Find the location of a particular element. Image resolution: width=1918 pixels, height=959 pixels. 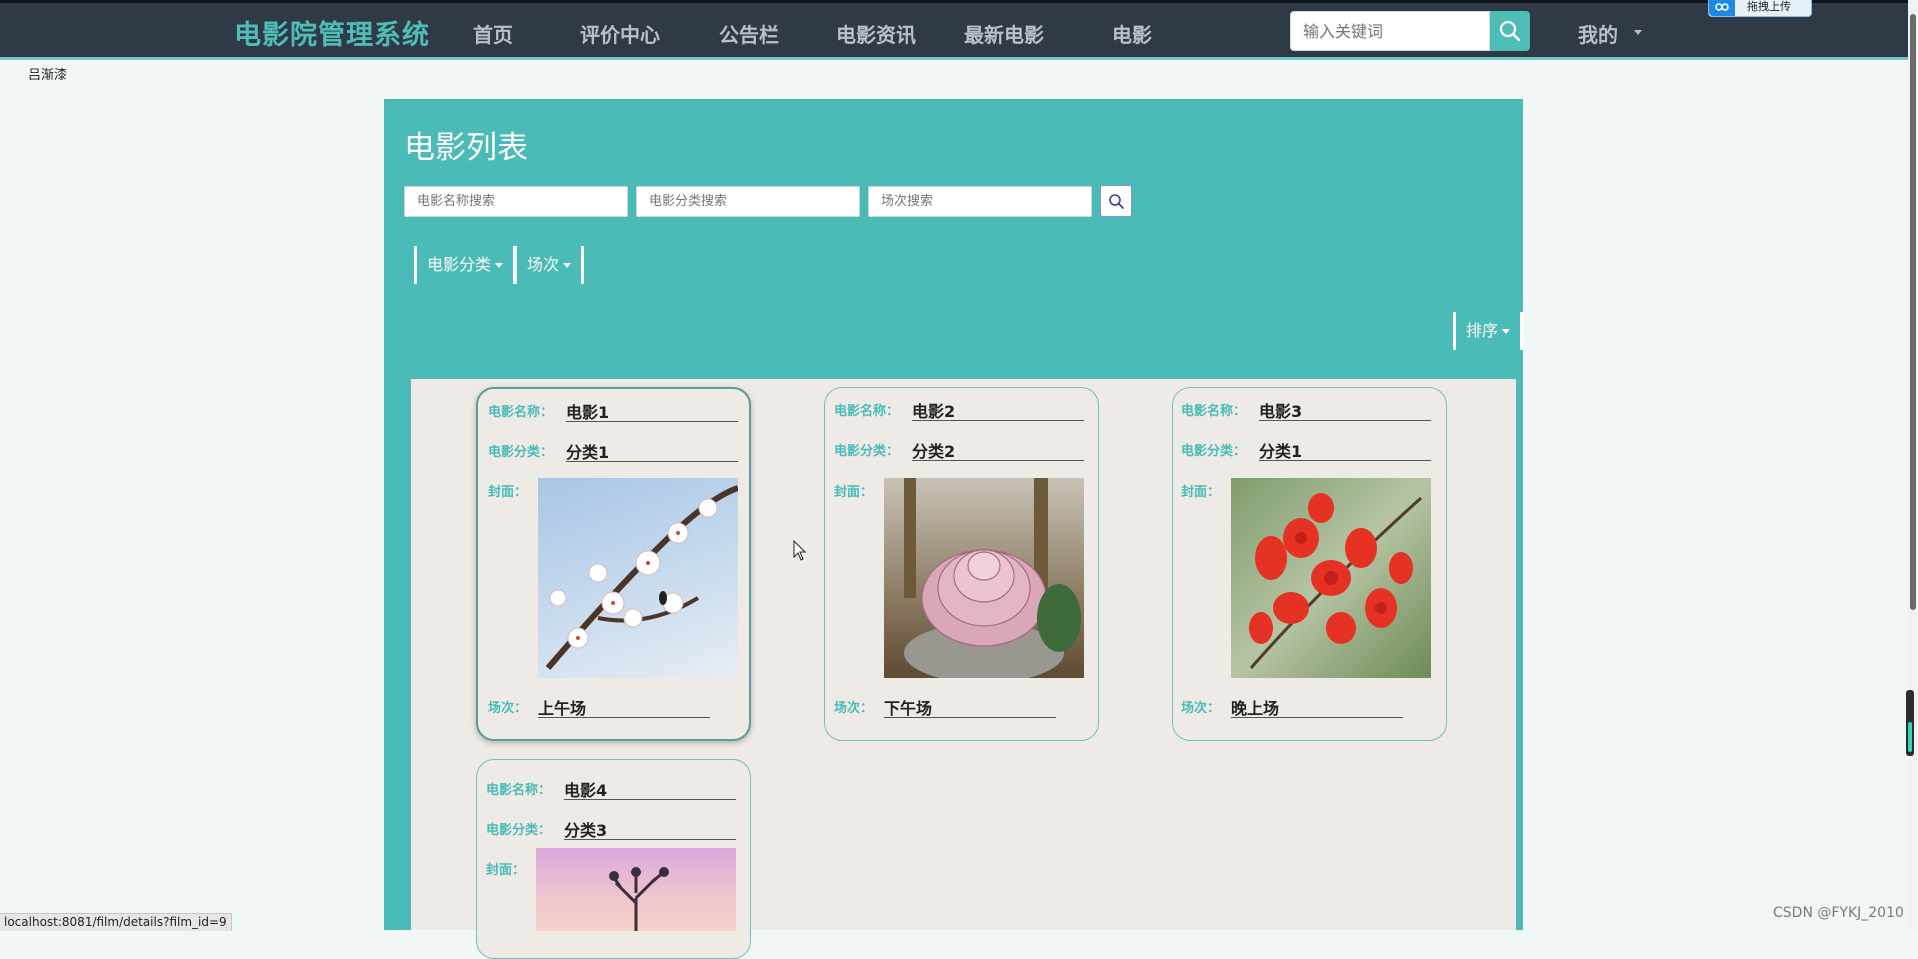

category-dropdown: 电影分类 is located at coordinates (465, 265).